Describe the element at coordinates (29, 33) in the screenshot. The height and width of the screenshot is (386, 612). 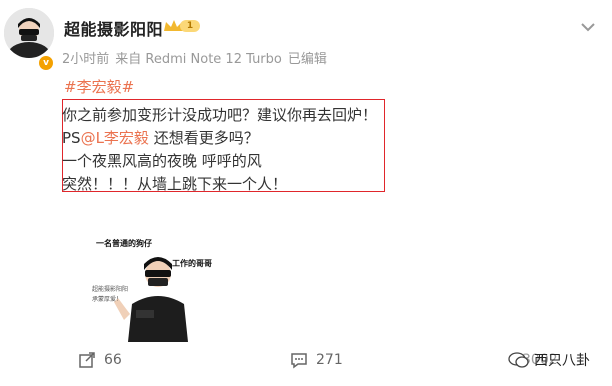
I see `avatar` at that location.